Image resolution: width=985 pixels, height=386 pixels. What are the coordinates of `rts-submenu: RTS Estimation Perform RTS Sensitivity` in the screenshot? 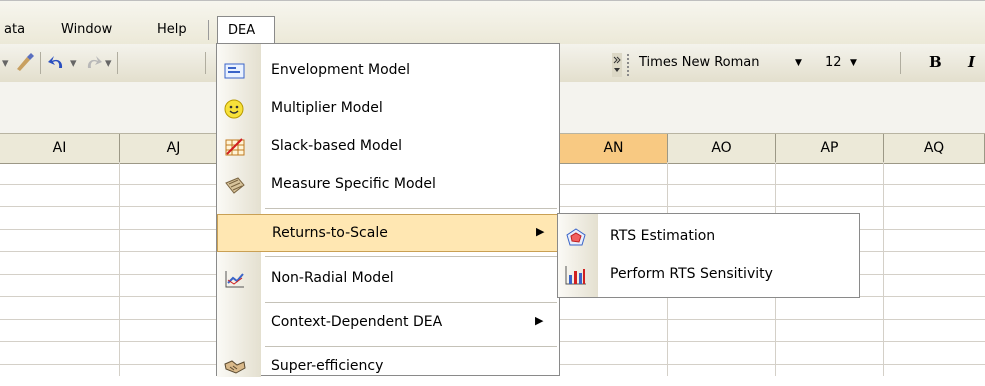 It's located at (708, 255).